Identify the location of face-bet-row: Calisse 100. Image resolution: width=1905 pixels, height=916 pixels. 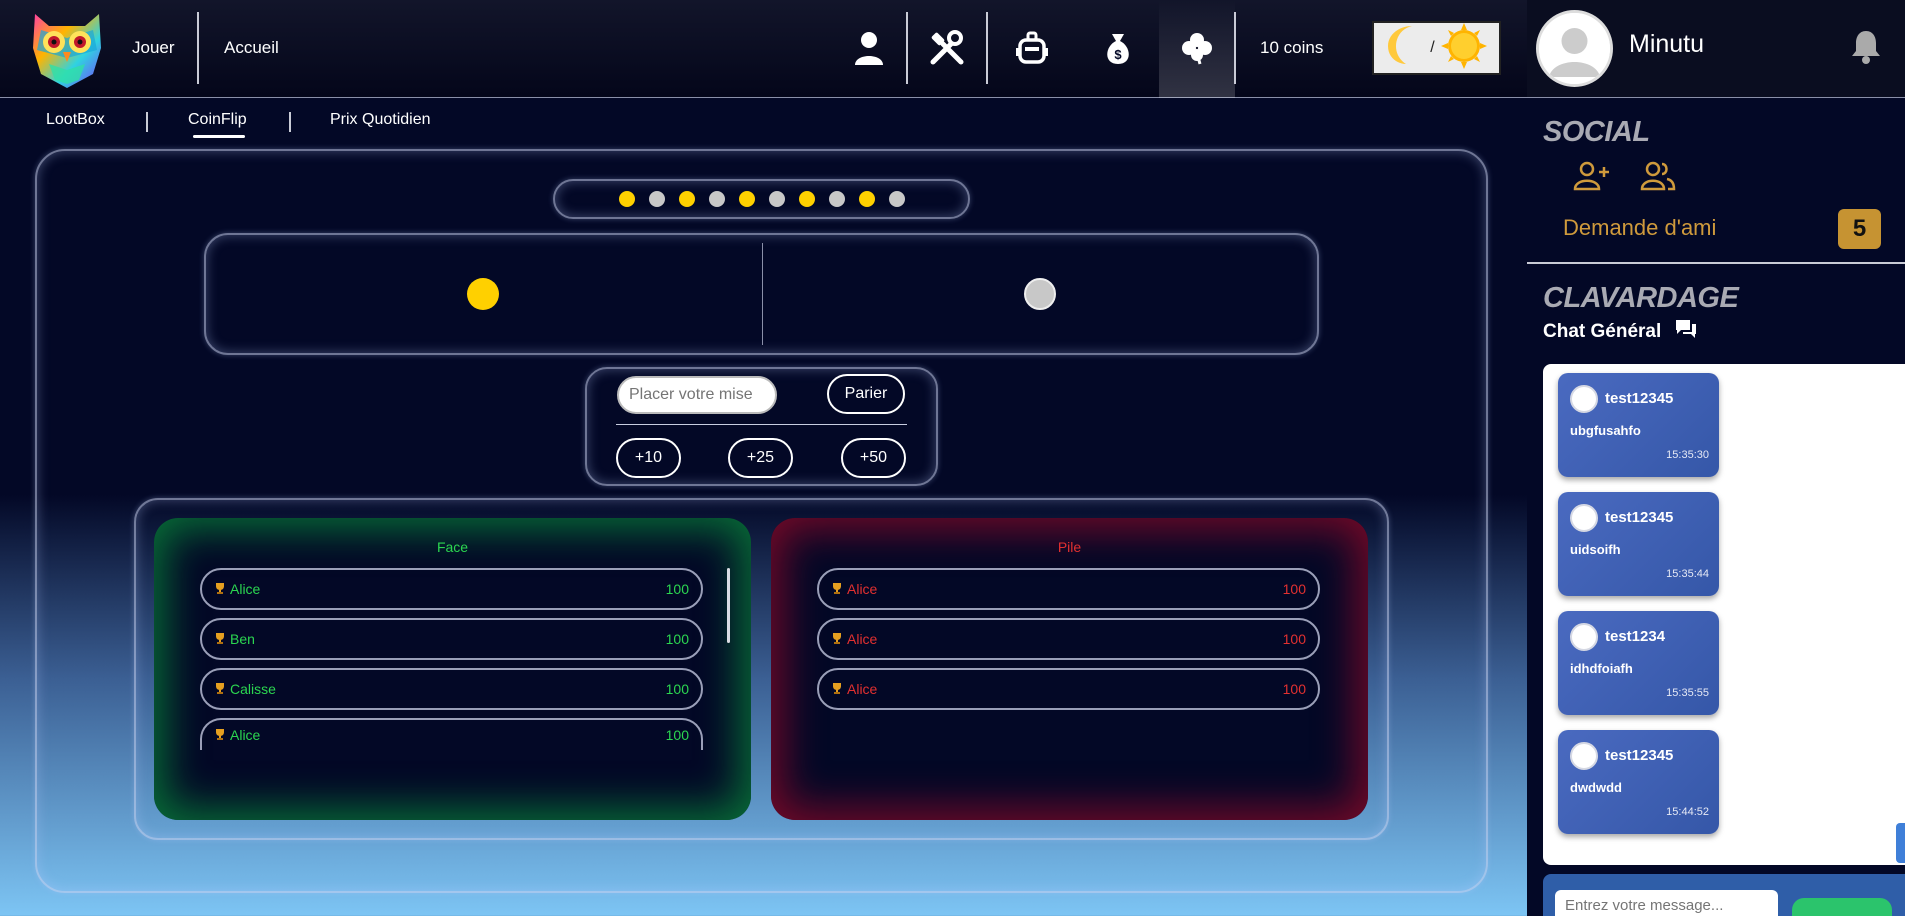
(451, 689).